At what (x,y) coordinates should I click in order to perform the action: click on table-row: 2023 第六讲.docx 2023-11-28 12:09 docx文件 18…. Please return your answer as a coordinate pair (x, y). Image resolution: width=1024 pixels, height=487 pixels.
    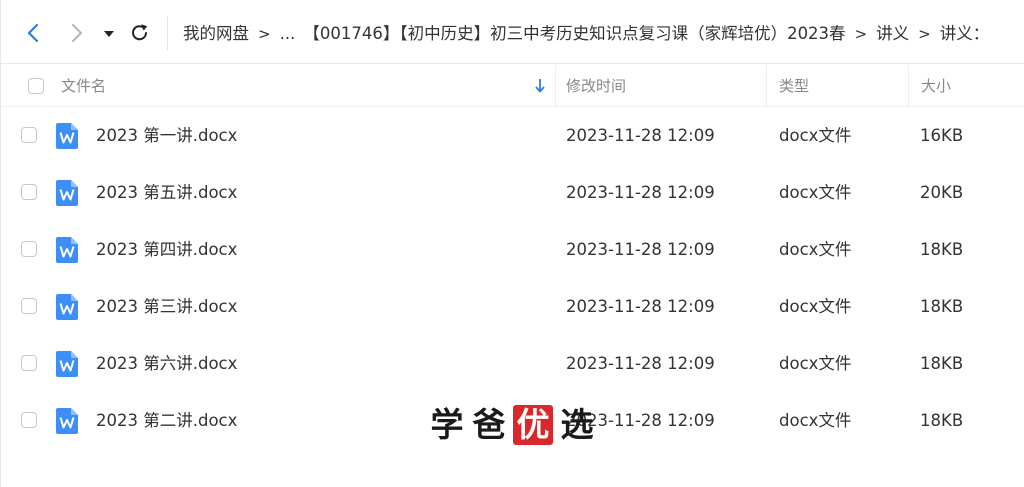
    Looking at the image, I should click on (512, 363).